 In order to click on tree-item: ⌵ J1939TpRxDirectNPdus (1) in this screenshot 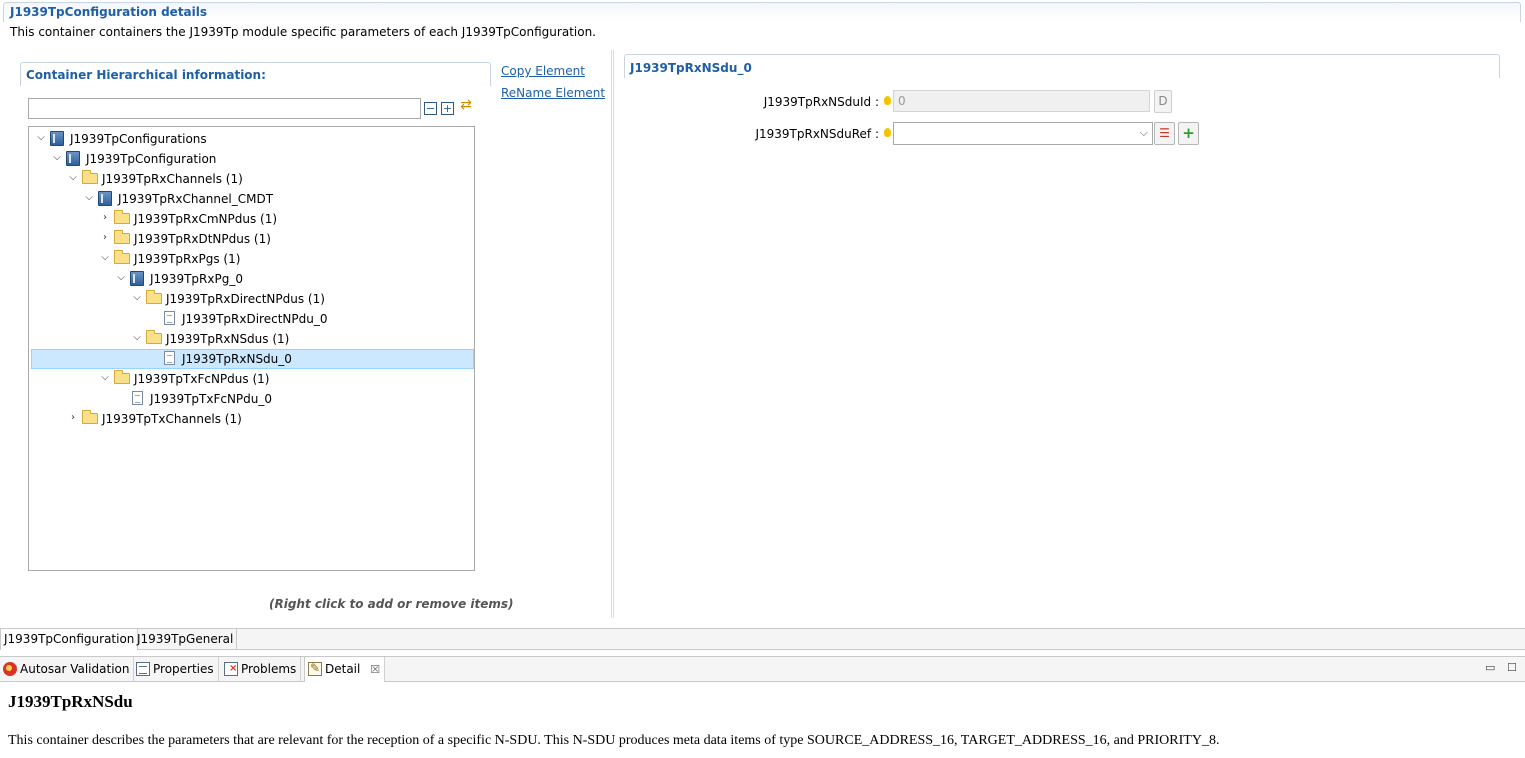, I will do `click(251, 299)`.